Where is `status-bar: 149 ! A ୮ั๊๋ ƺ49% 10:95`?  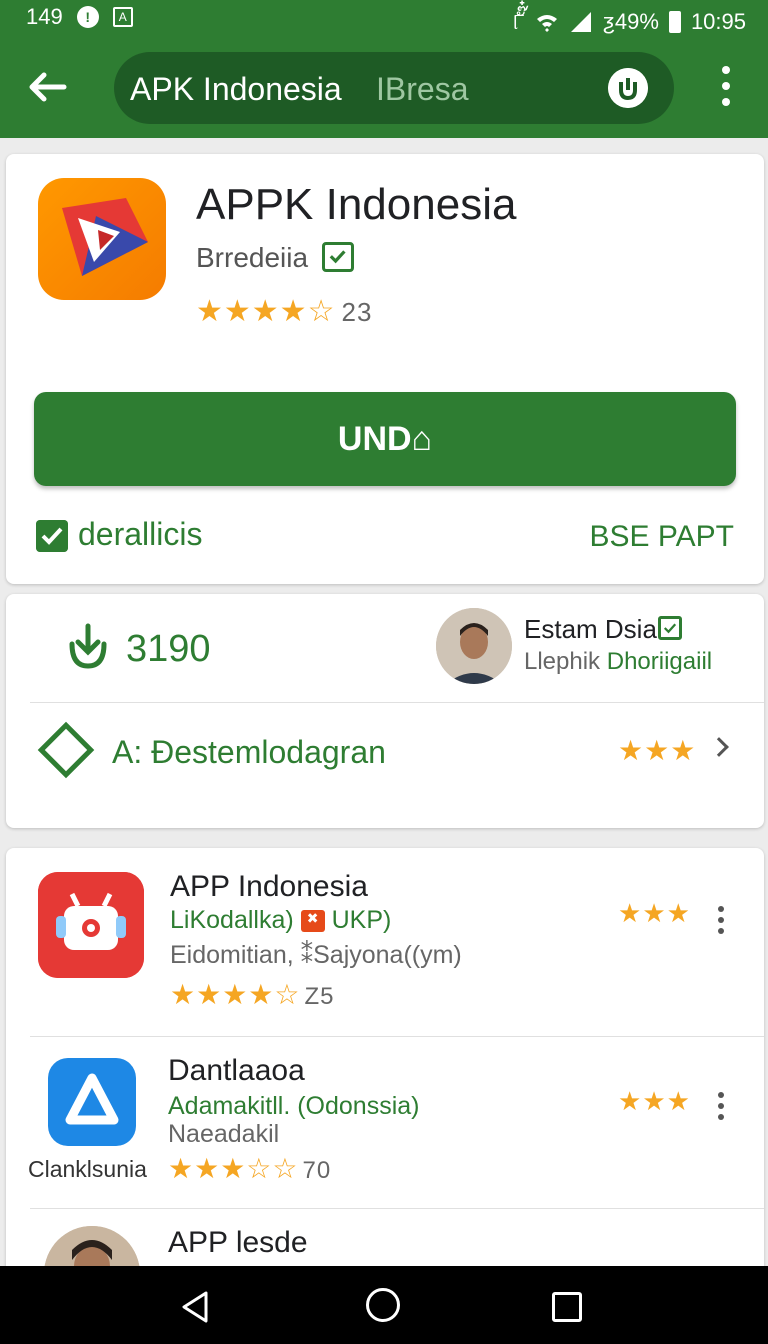 status-bar: 149 ! A ୮ั๊๋ ƺ49% 10:95 is located at coordinates (384, 18).